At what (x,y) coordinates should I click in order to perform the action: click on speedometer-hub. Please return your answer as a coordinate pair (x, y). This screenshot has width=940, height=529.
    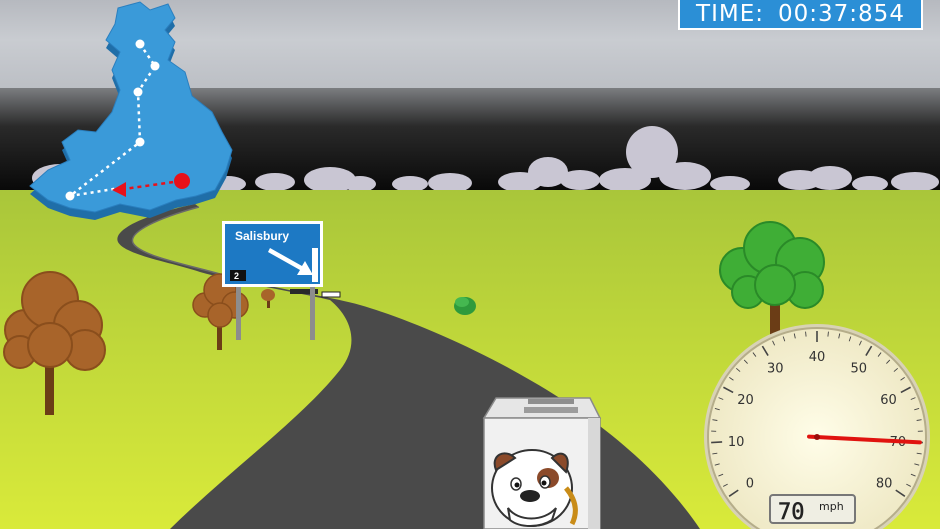
    Looking at the image, I should click on (817, 437).